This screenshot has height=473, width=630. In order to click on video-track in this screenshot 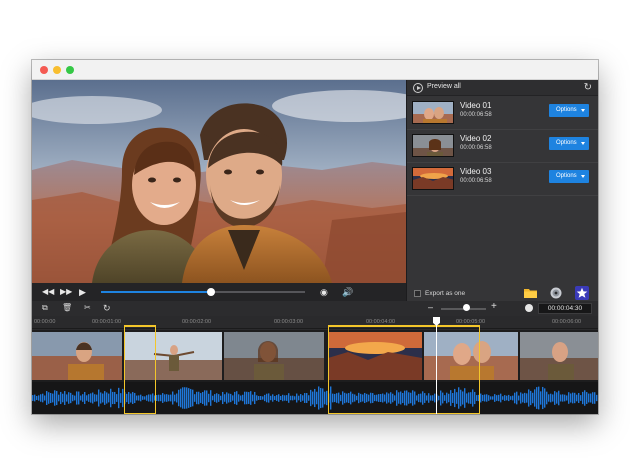, I will do `click(315, 356)`.